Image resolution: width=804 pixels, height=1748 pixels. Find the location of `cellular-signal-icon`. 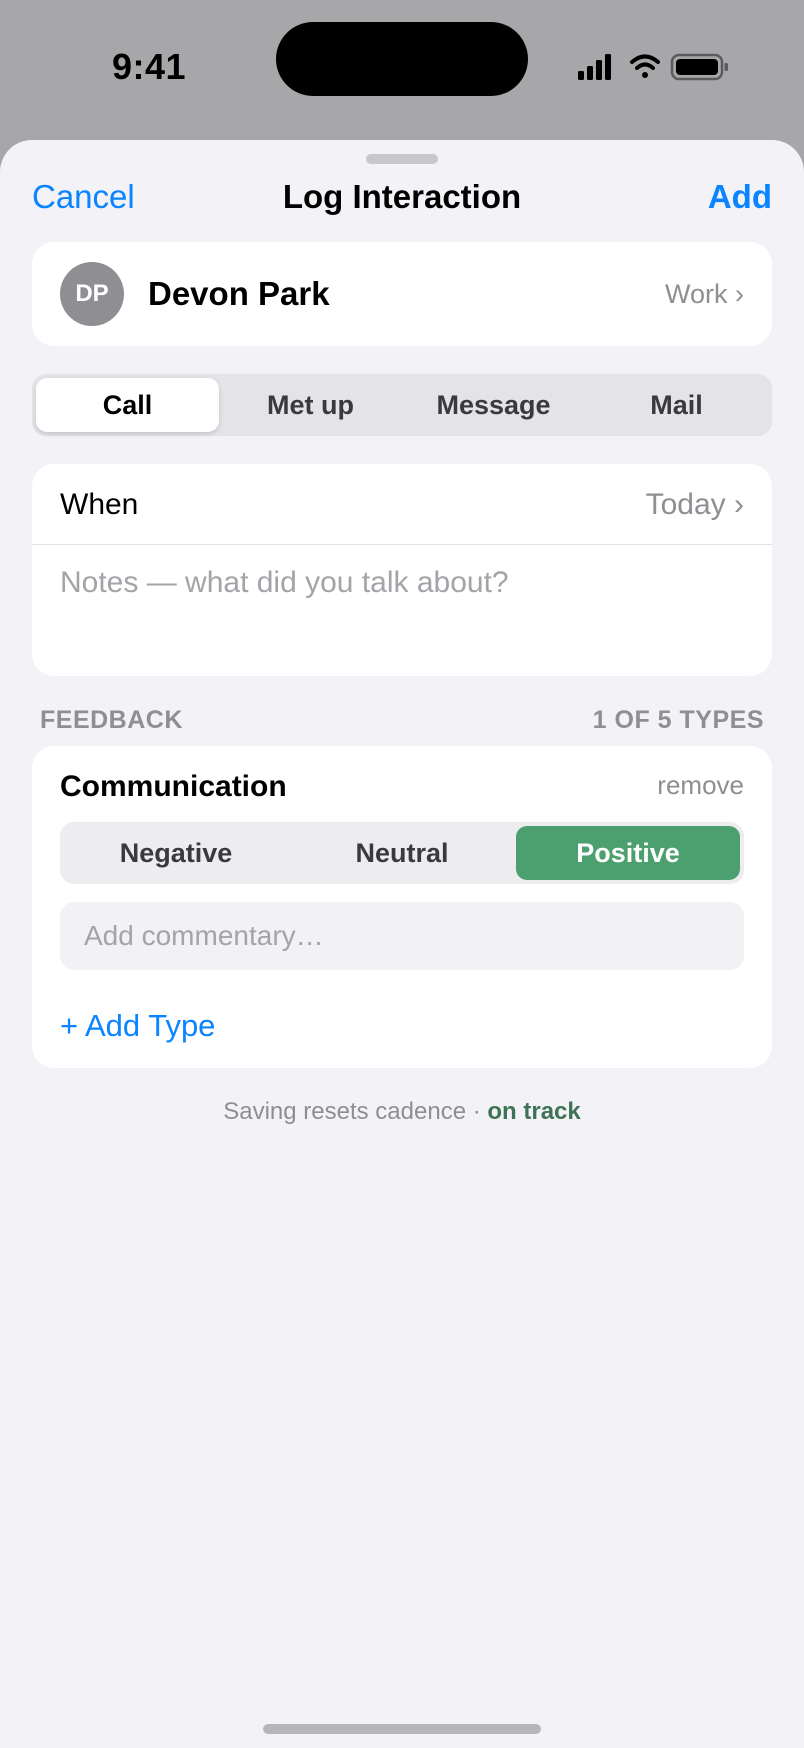

cellular-signal-icon is located at coordinates (594, 67).